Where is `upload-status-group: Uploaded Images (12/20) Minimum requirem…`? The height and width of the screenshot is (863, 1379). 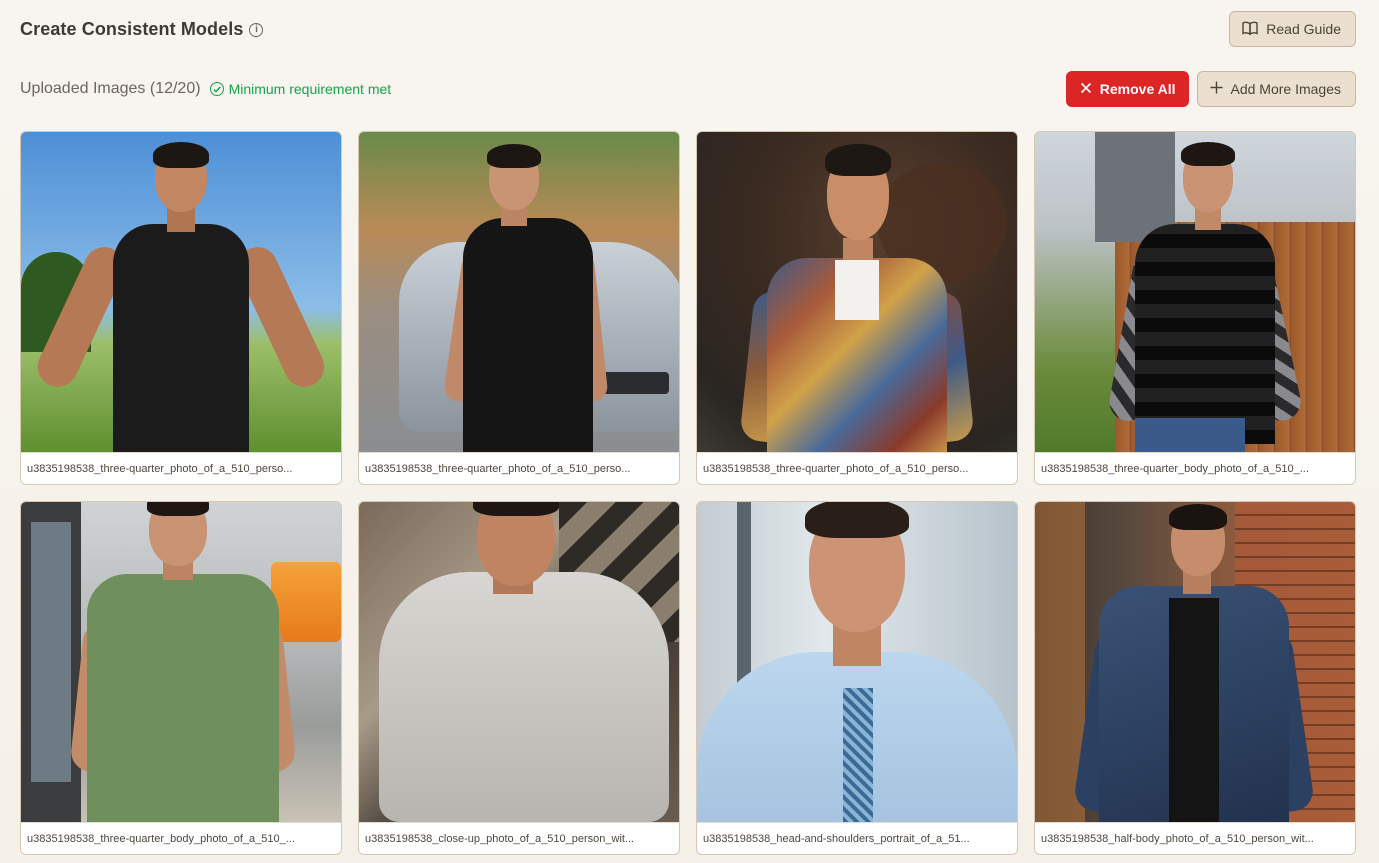
upload-status-group: Uploaded Images (12/20) Minimum requirem… is located at coordinates (205, 89).